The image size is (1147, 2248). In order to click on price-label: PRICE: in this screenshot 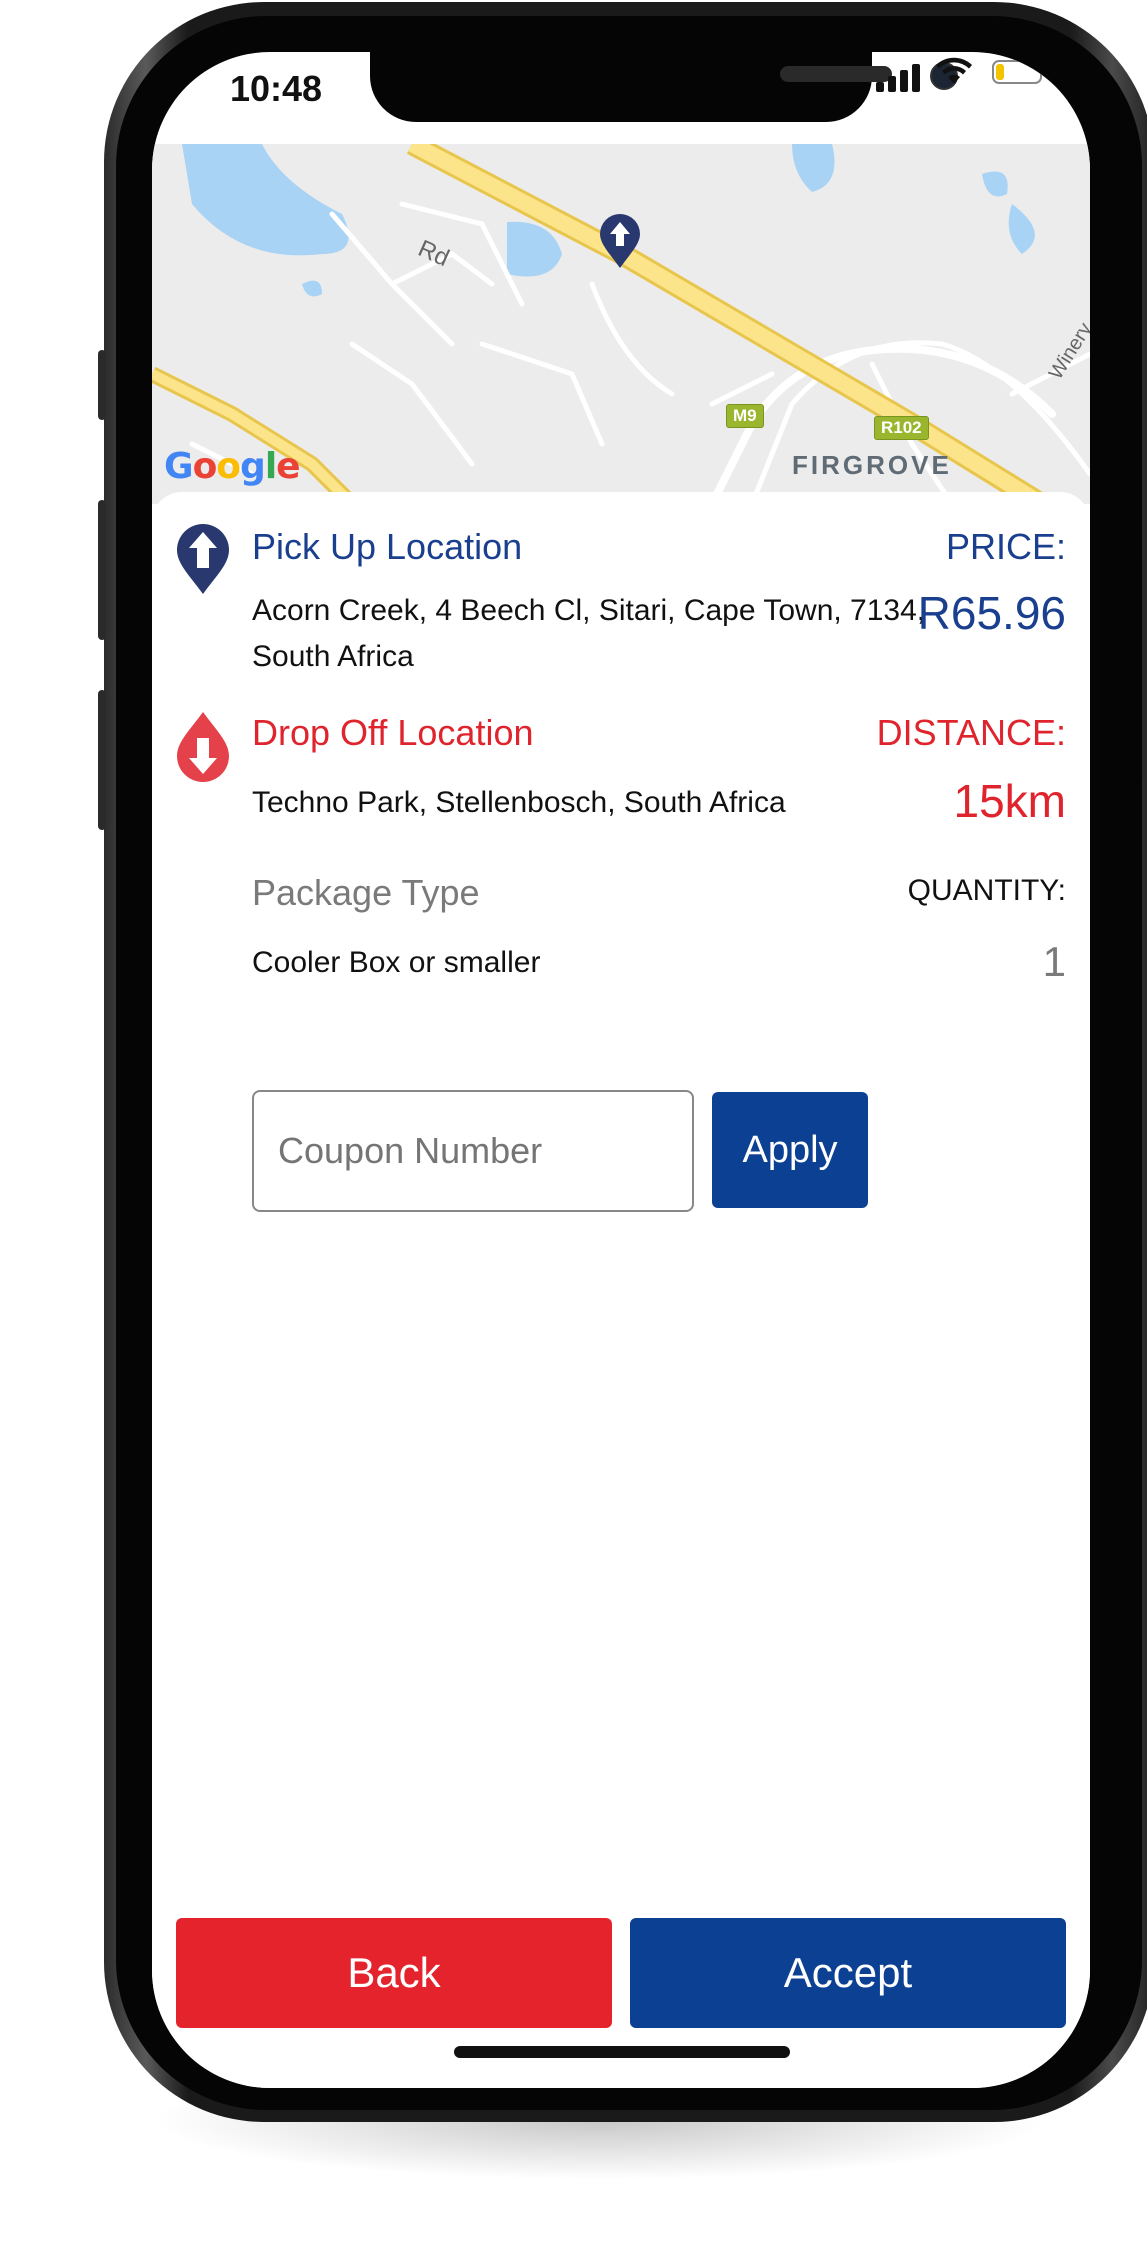, I will do `click(1005, 546)`.